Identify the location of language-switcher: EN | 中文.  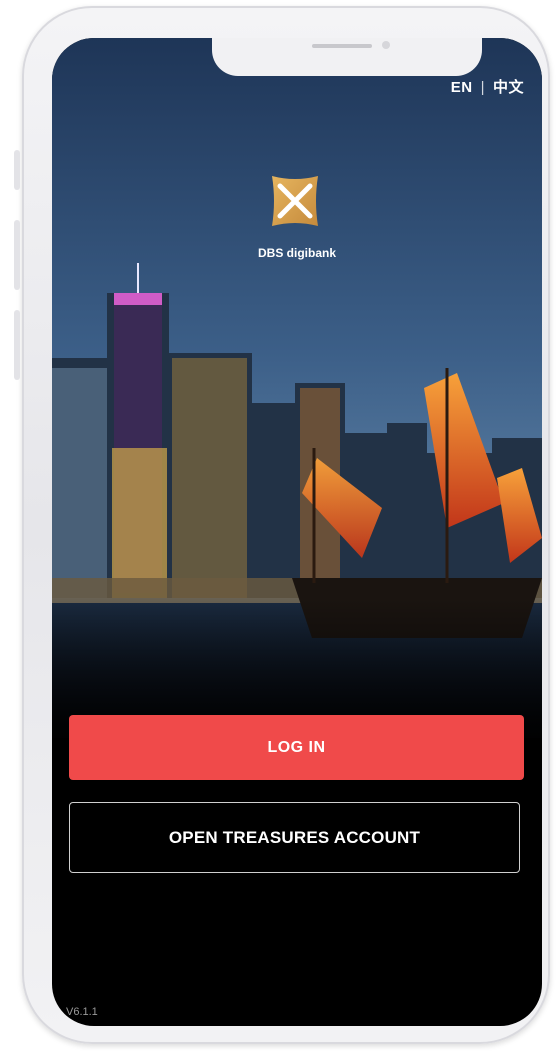
(487, 86).